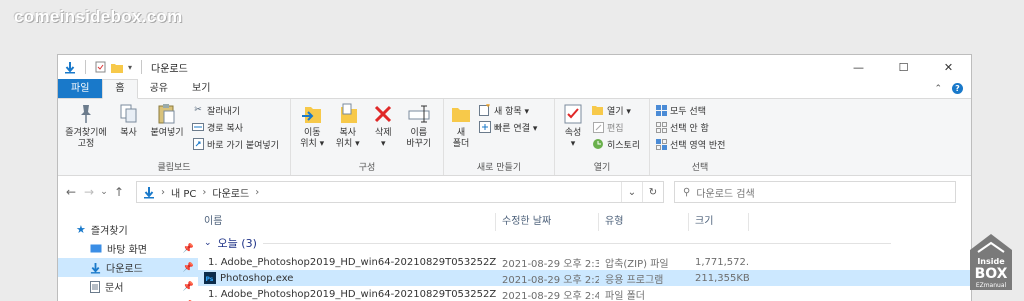 This screenshot has height=301, width=1024. I want to click on column-header-size: 크기, so click(719, 222).